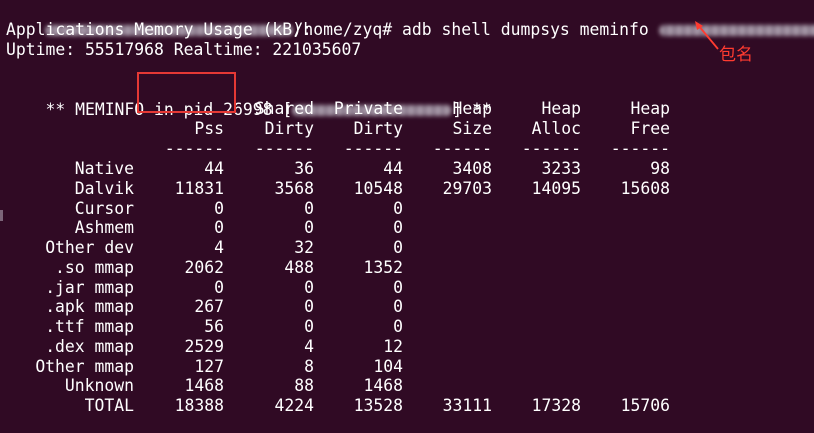  Describe the element at coordinates (294, 405) in the screenshot. I see `row-value: 4224` at that location.